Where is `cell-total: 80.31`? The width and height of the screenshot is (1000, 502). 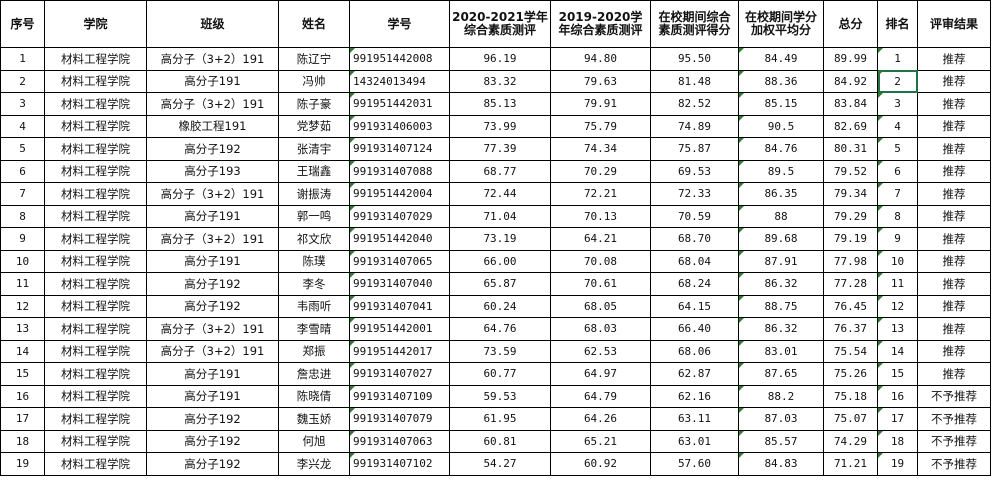
cell-total: 80.31 is located at coordinates (850, 149).